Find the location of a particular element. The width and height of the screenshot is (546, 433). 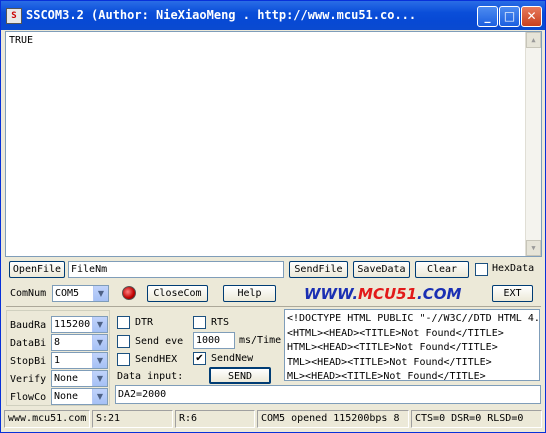

close-com-button: CloseCom is located at coordinates (177, 293).